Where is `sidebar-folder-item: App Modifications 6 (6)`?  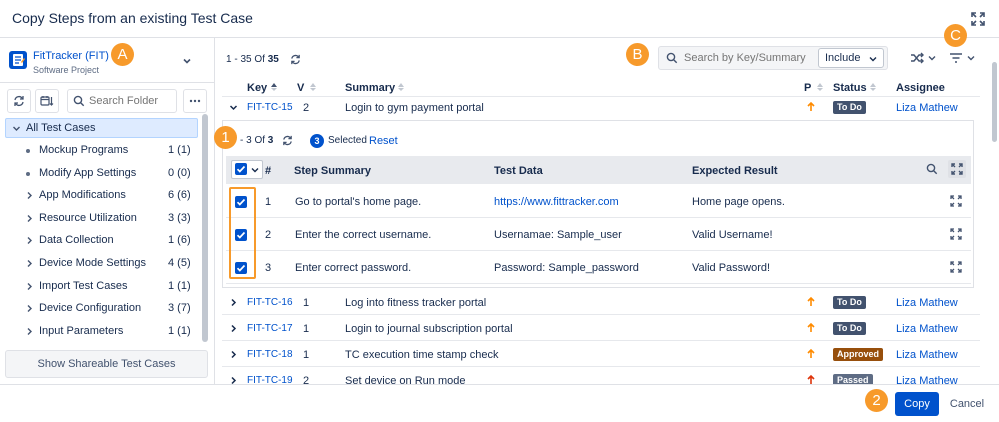
sidebar-folder-item: App Modifications 6 (6) is located at coordinates (107, 196).